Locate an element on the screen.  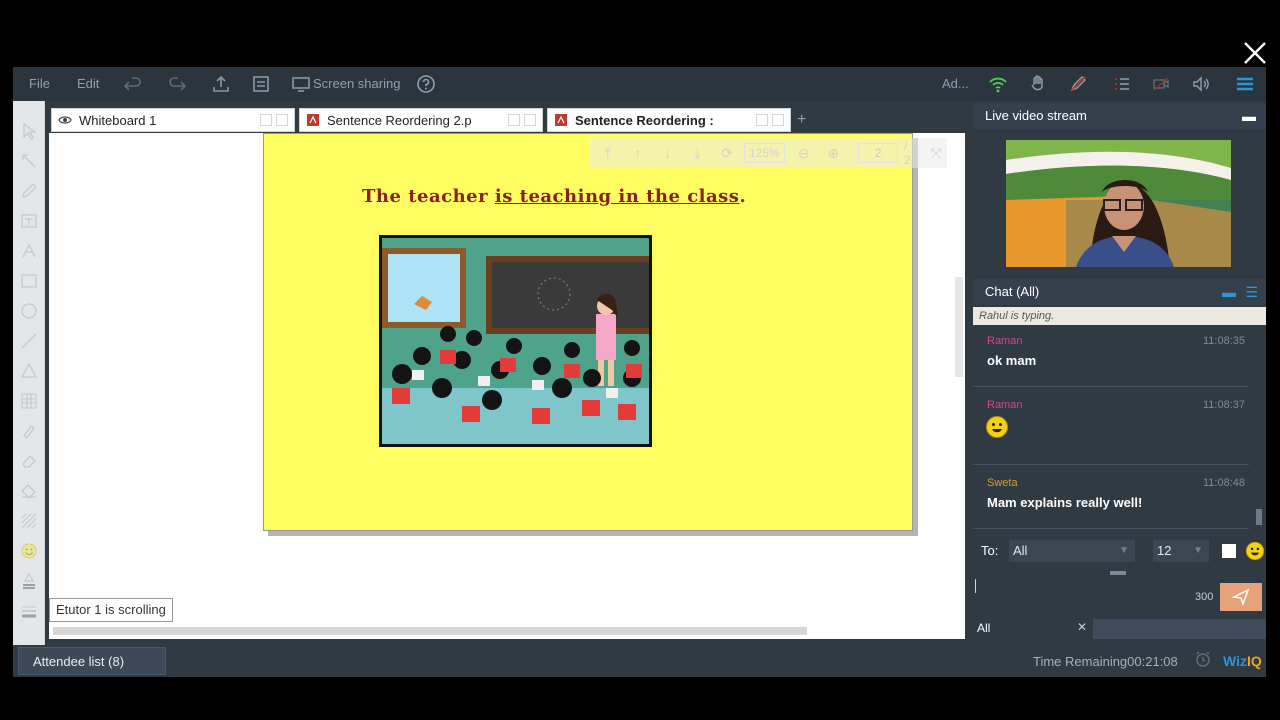
page-number-input: 2 is located at coordinates (878, 153).